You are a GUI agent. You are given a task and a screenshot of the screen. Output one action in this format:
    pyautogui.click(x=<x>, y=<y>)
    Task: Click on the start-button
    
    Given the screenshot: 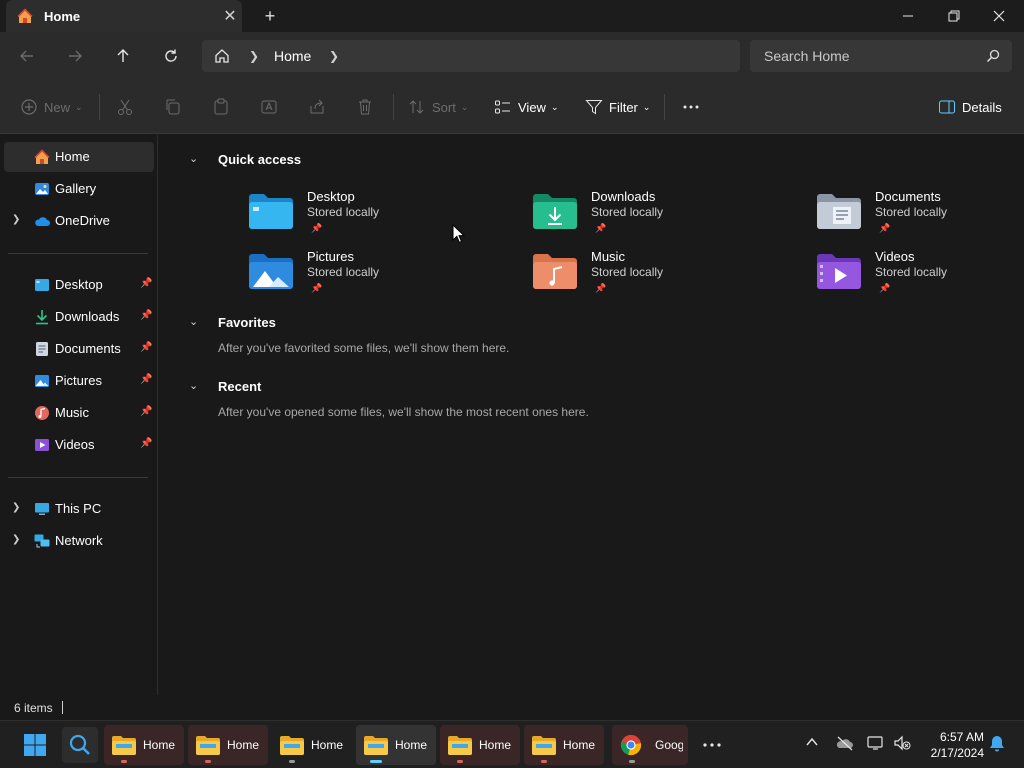 What is the action you would take?
    pyautogui.click(x=35, y=745)
    